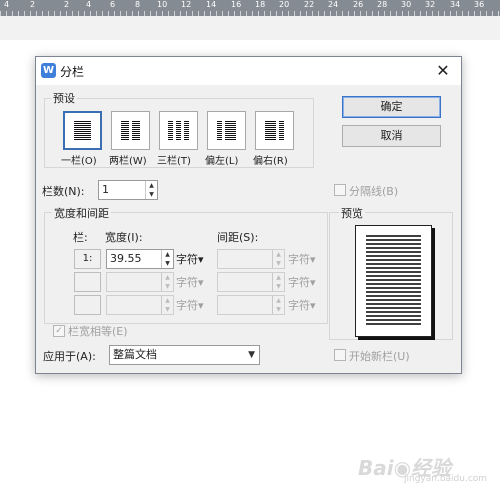 The image size is (500, 500). What do you see at coordinates (236, 4) in the screenshot?
I see `ruler-number: 16` at bounding box center [236, 4].